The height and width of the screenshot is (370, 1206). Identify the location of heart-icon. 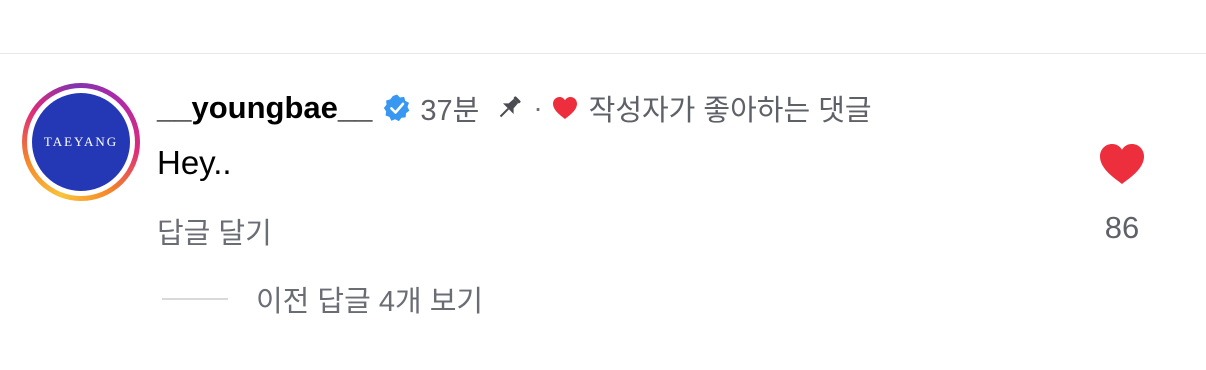
(564, 108).